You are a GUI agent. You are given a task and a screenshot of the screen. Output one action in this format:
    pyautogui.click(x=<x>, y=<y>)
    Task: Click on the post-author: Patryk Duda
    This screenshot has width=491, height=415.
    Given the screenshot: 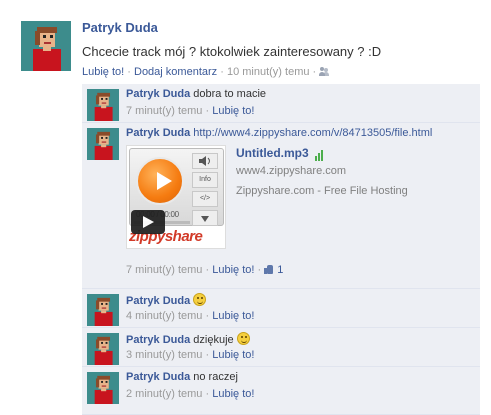 What is the action you would take?
    pyautogui.click(x=120, y=27)
    